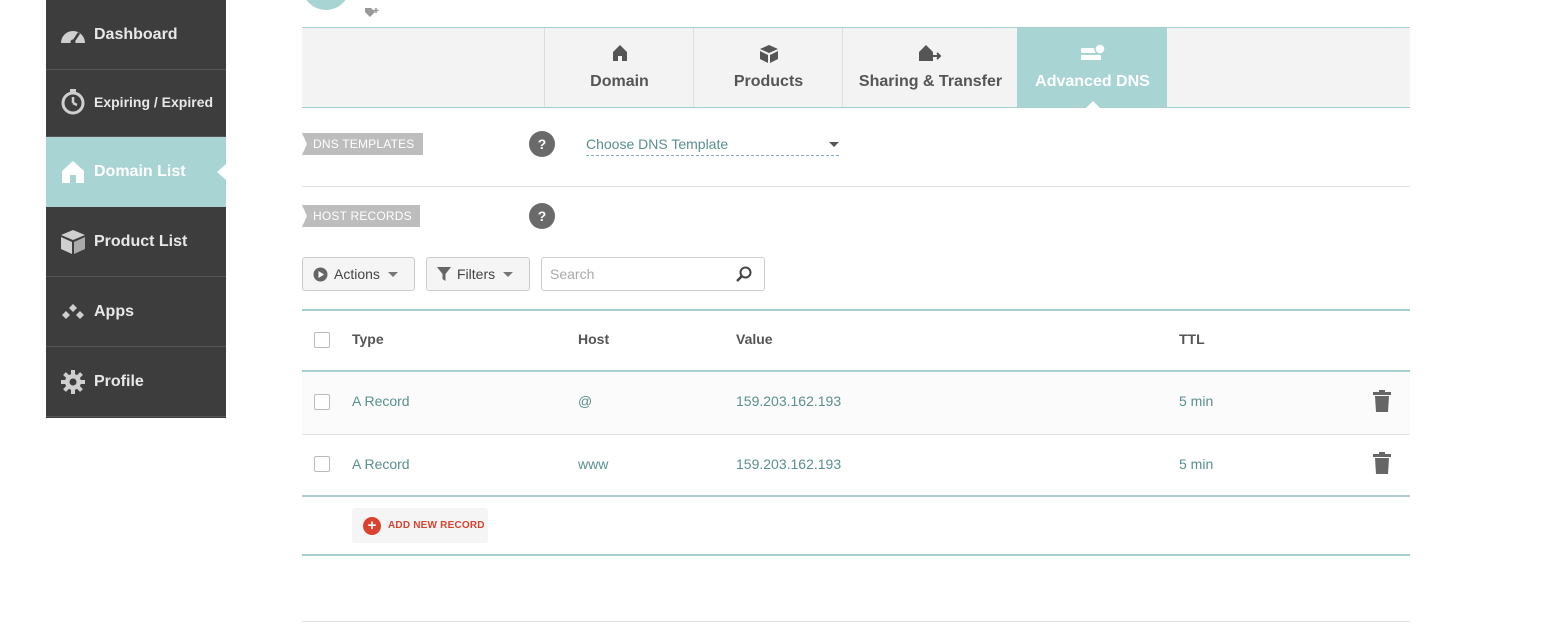  What do you see at coordinates (136, 312) in the screenshot?
I see `sidebar-item-apps: Apps` at bounding box center [136, 312].